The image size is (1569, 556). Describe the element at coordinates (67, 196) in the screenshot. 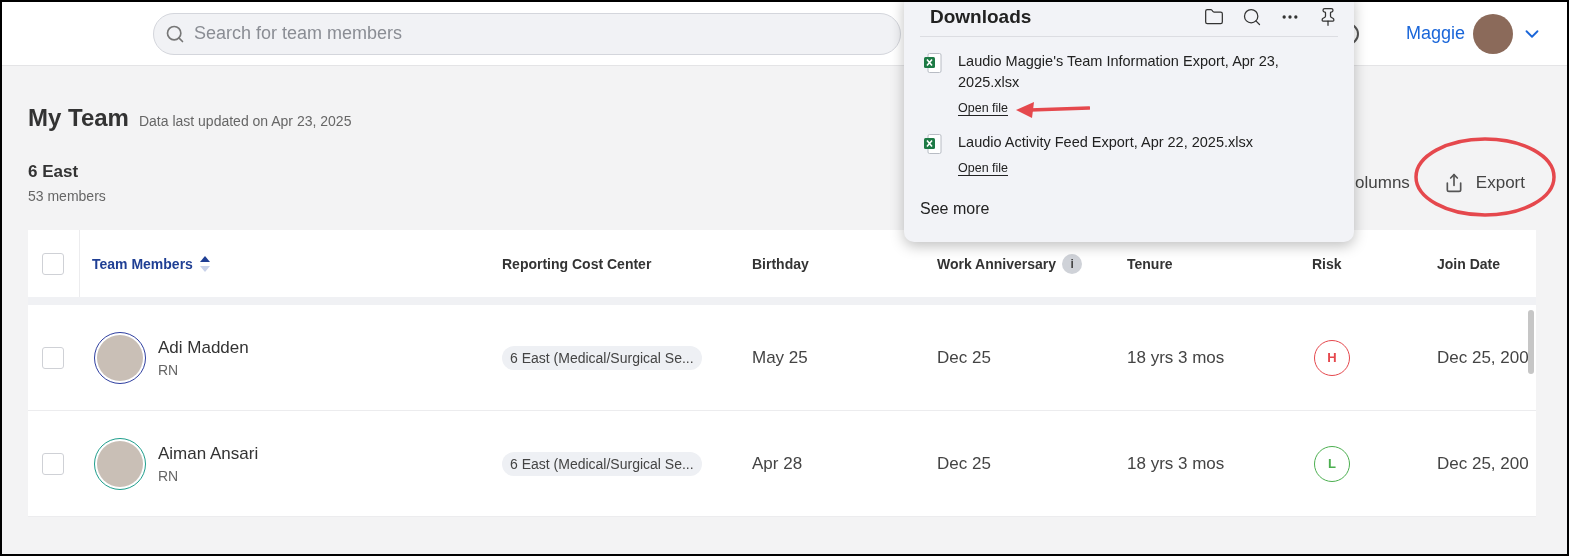

I see `member-count: 53 members` at that location.